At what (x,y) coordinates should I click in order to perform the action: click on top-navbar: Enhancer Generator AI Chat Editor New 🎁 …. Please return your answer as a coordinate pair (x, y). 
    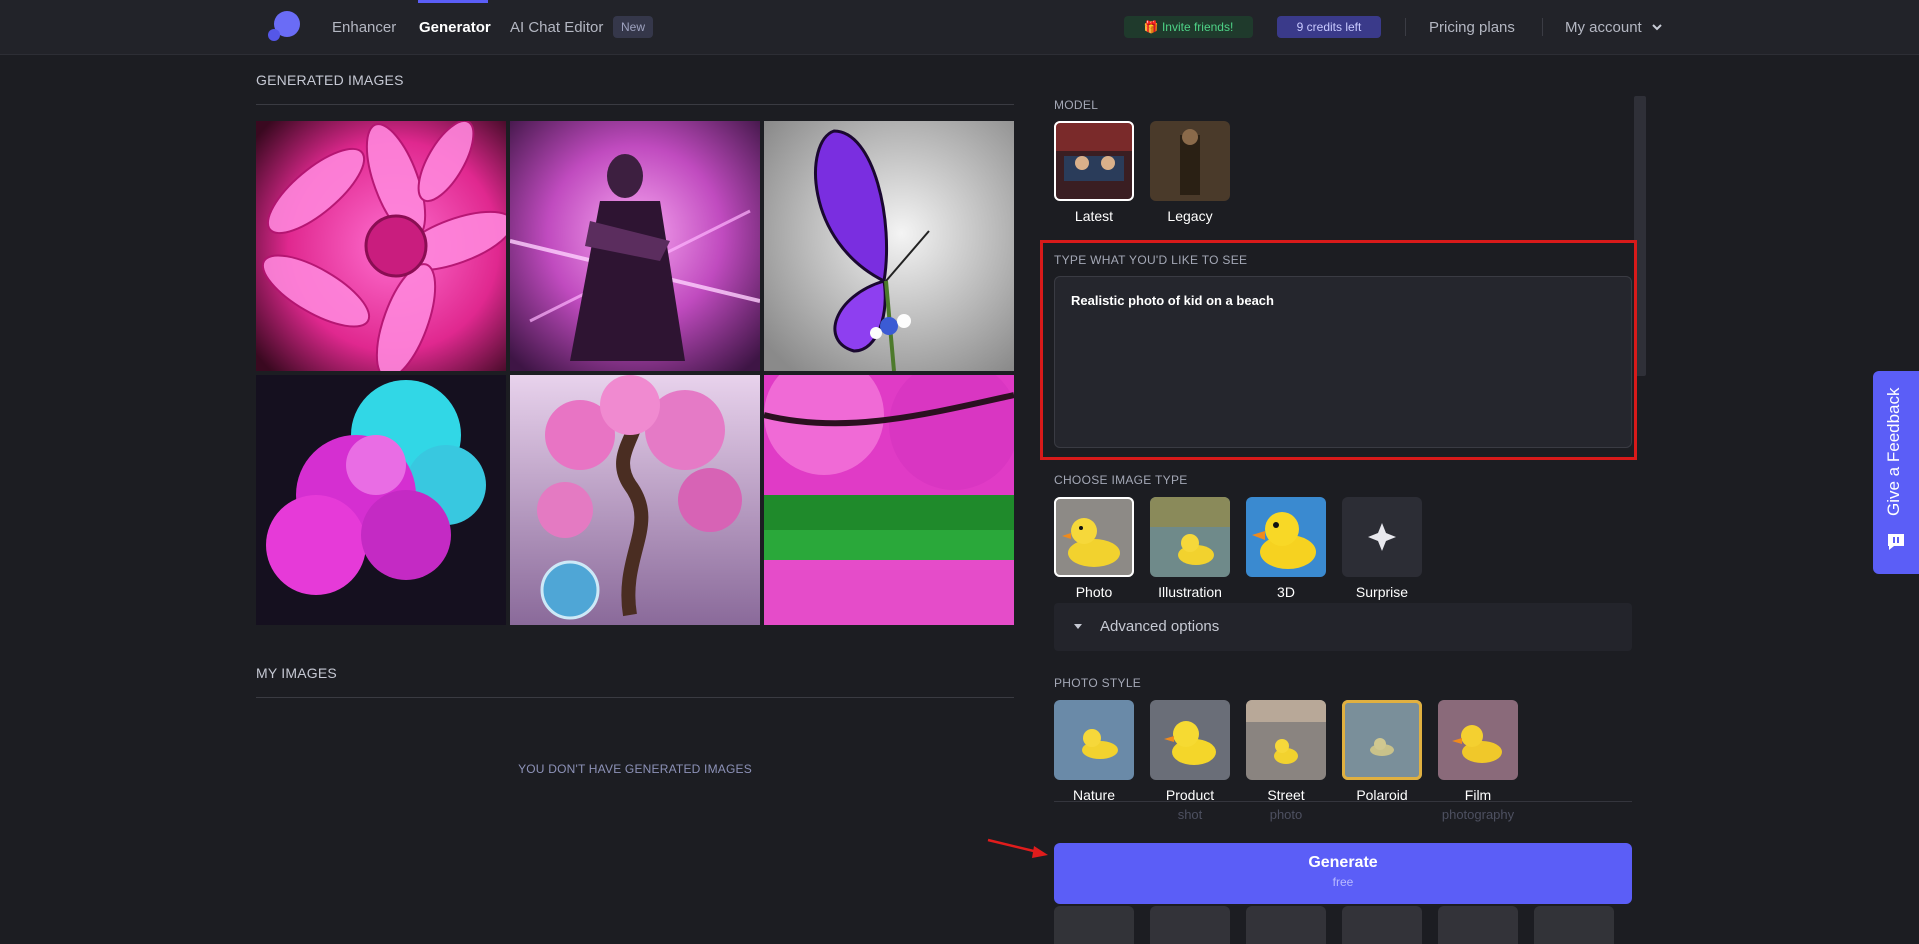
    Looking at the image, I should click on (959, 27).